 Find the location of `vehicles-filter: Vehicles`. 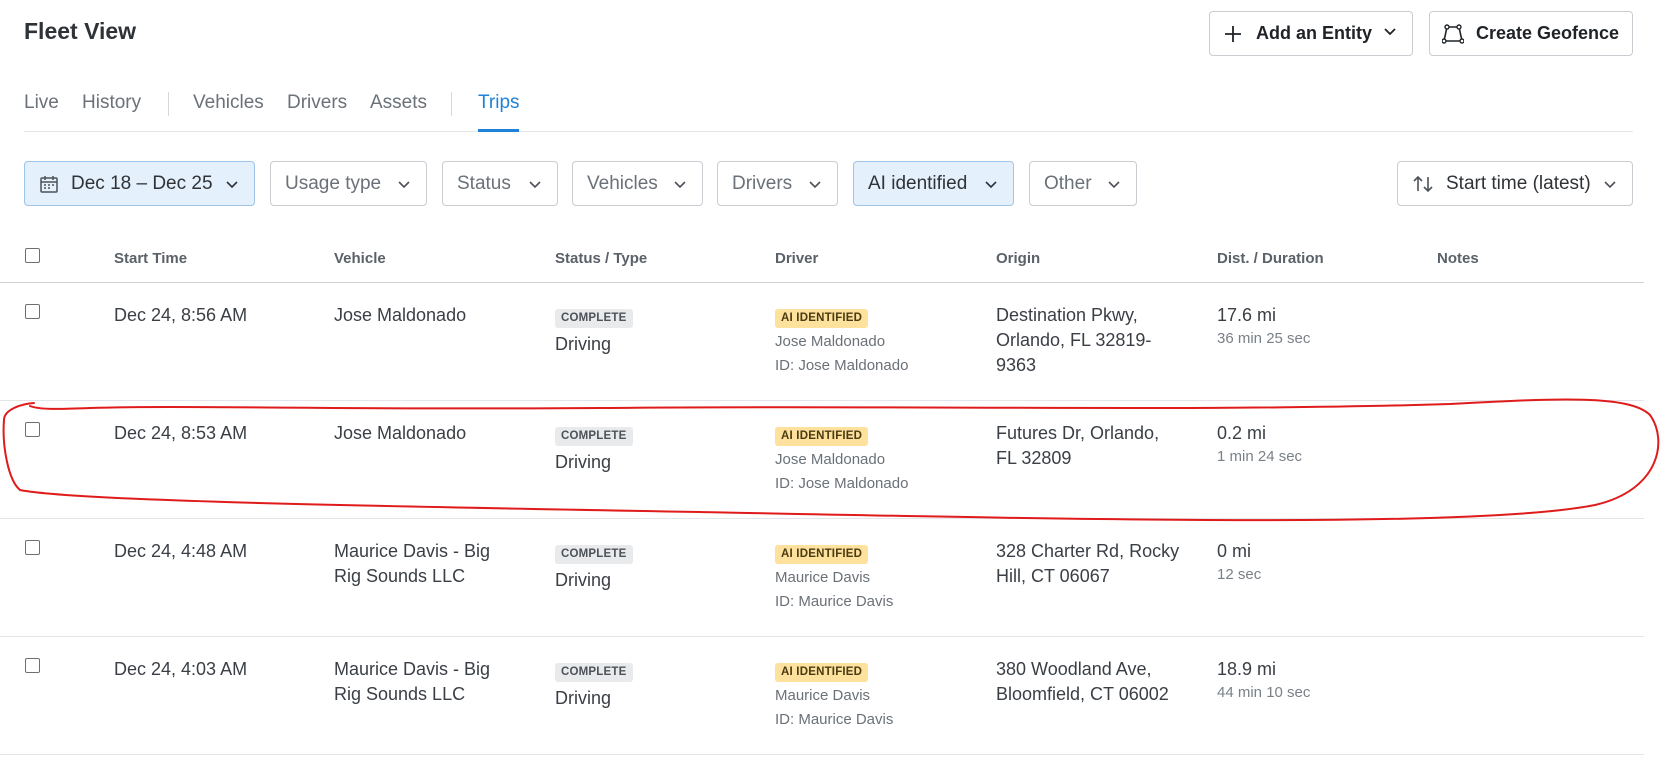

vehicles-filter: Vehicles is located at coordinates (637, 183).